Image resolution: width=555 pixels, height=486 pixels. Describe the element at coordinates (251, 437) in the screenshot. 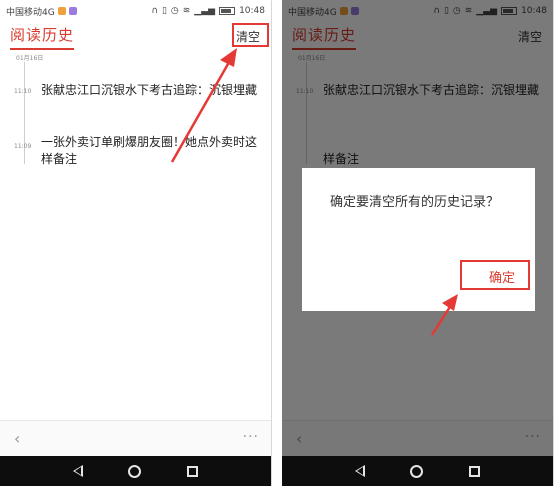

I see `more-dots-icon: ···` at that location.